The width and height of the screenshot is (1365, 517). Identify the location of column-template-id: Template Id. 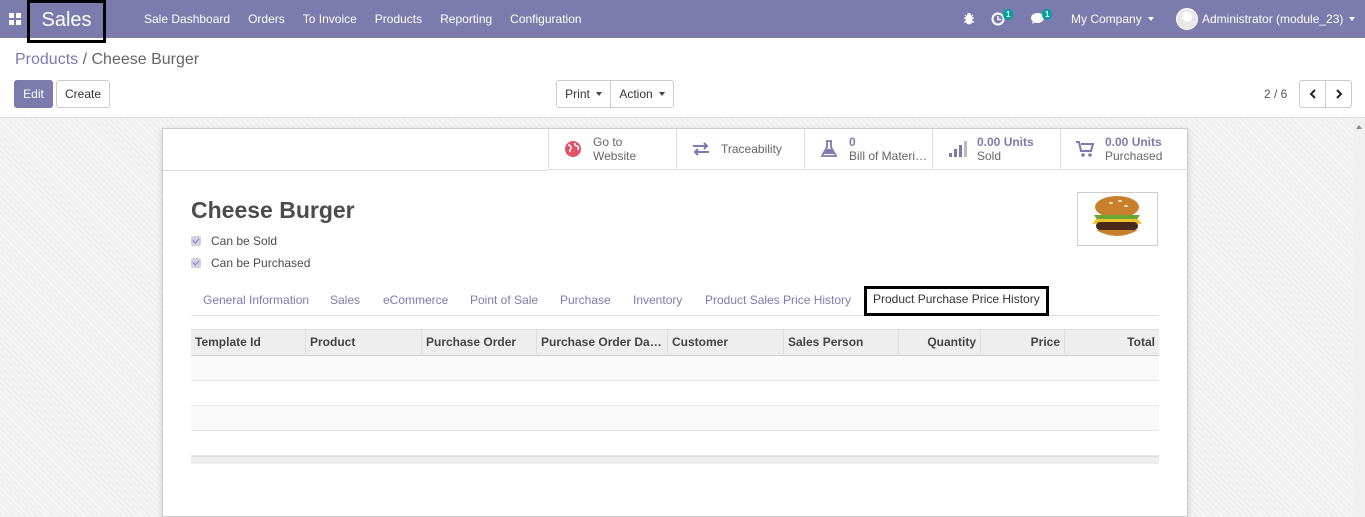
(248, 343).